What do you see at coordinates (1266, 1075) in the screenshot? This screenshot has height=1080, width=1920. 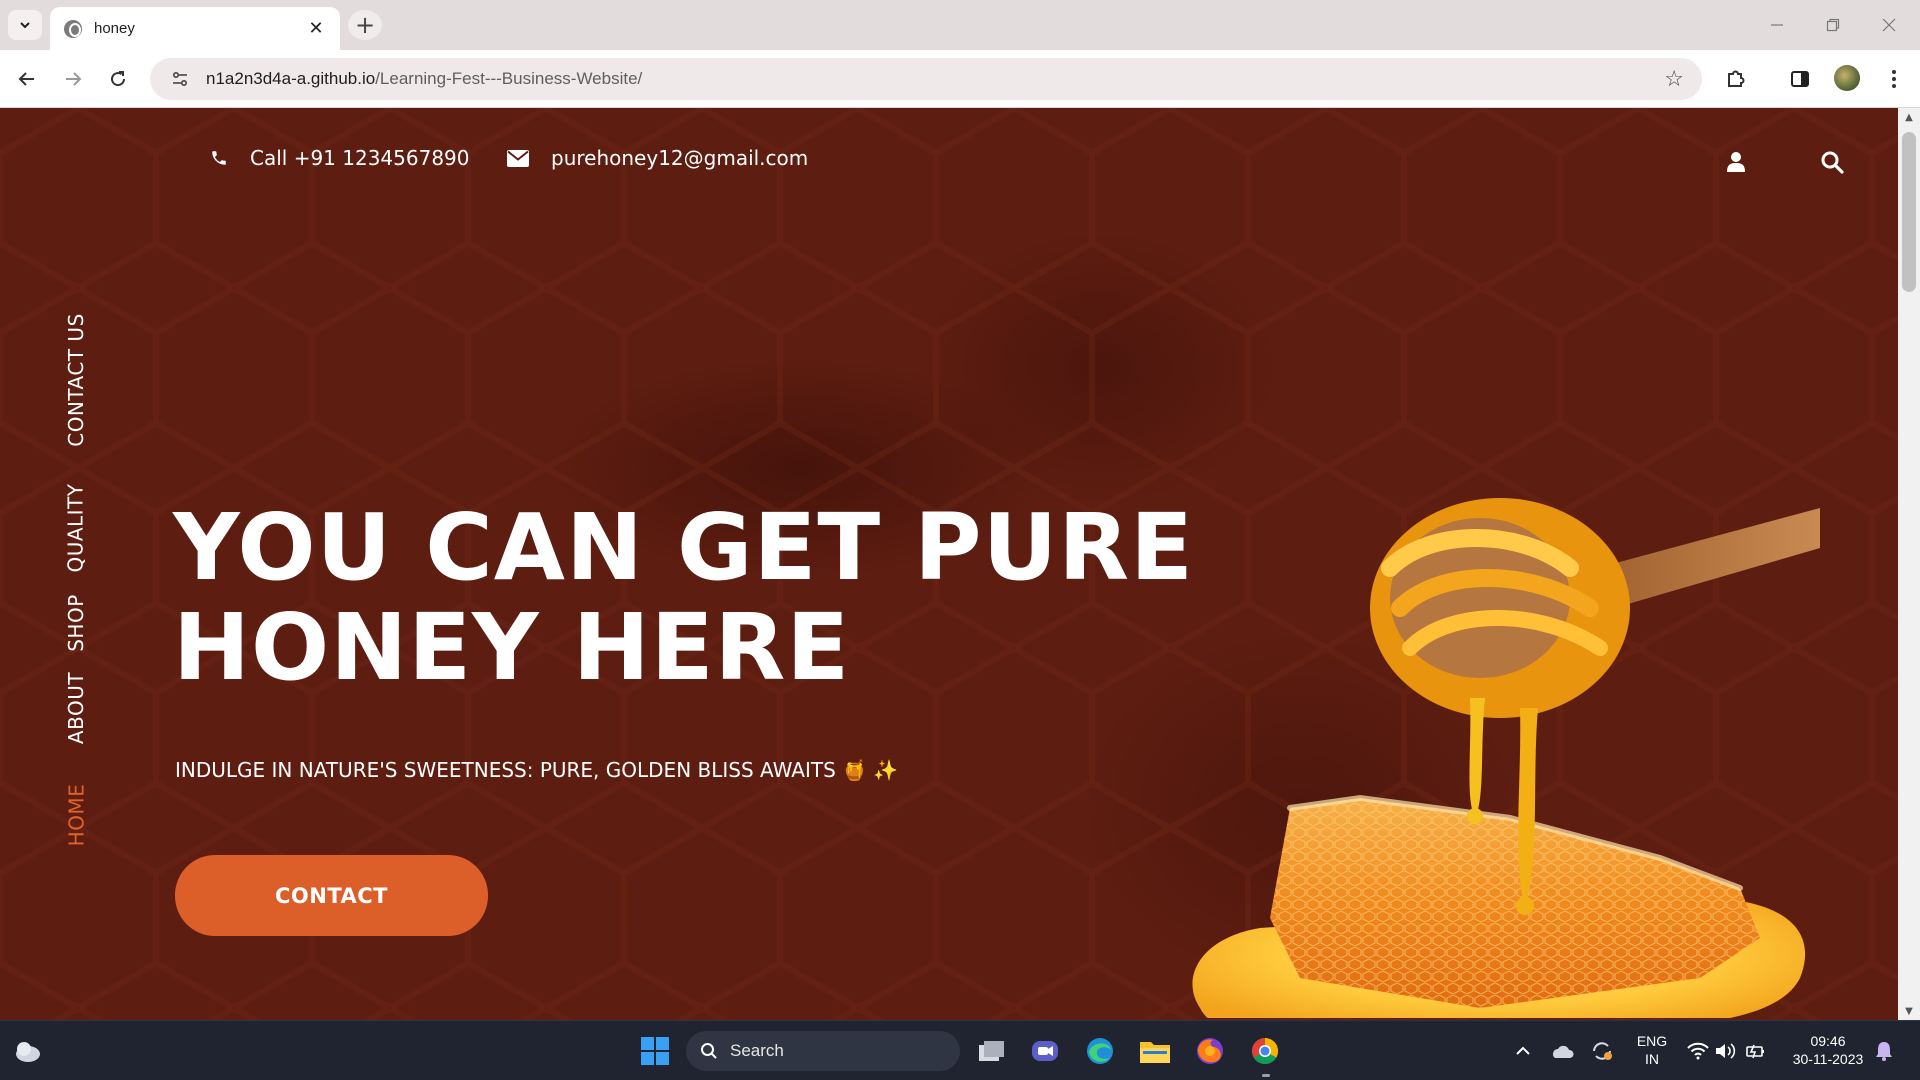 I see `active-app-indicator` at bounding box center [1266, 1075].